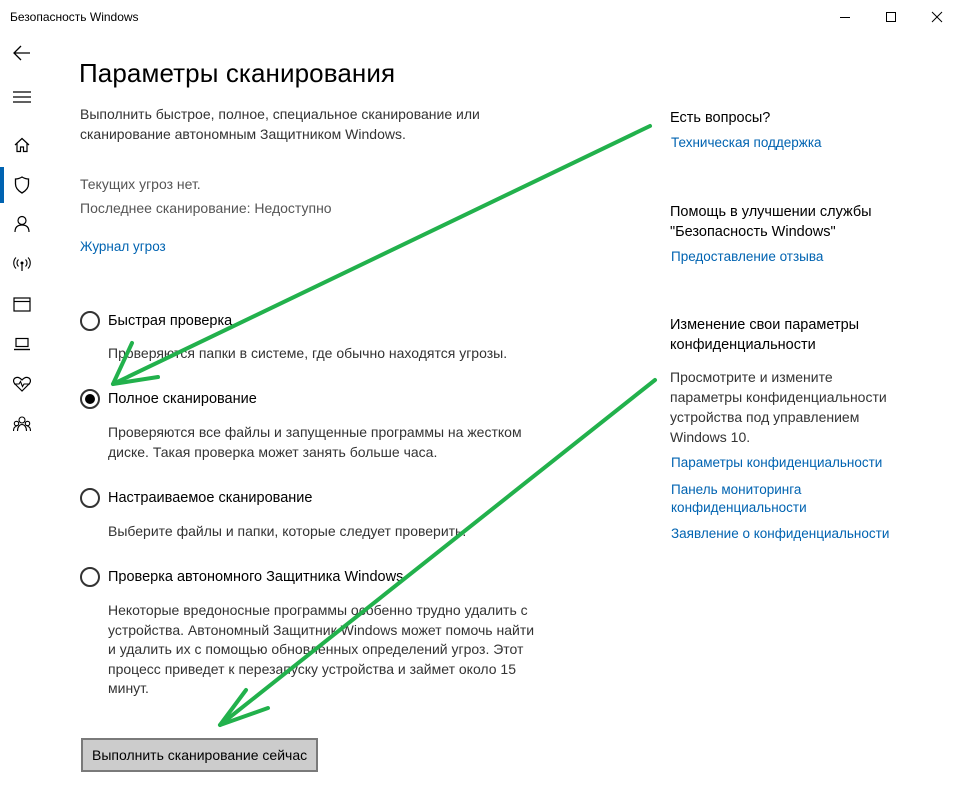  I want to click on privacy-statement-link: Заявление о конфиденциальности, so click(791, 534).